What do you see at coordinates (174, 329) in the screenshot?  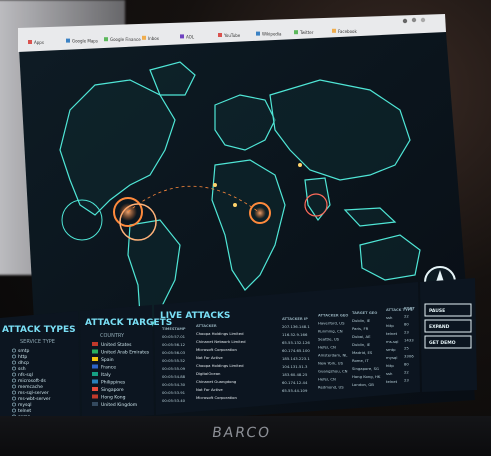 I see `live-attacks-header-cell: TIMESTAMP` at bounding box center [174, 329].